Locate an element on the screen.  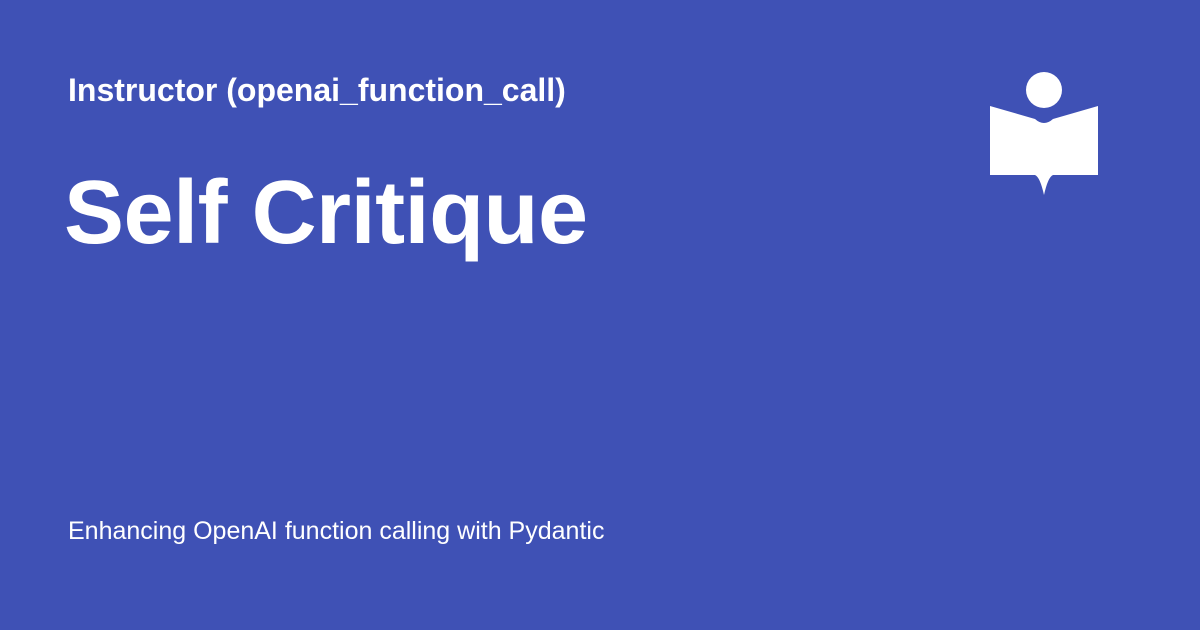
book-reader-icon is located at coordinates (1044, 133).